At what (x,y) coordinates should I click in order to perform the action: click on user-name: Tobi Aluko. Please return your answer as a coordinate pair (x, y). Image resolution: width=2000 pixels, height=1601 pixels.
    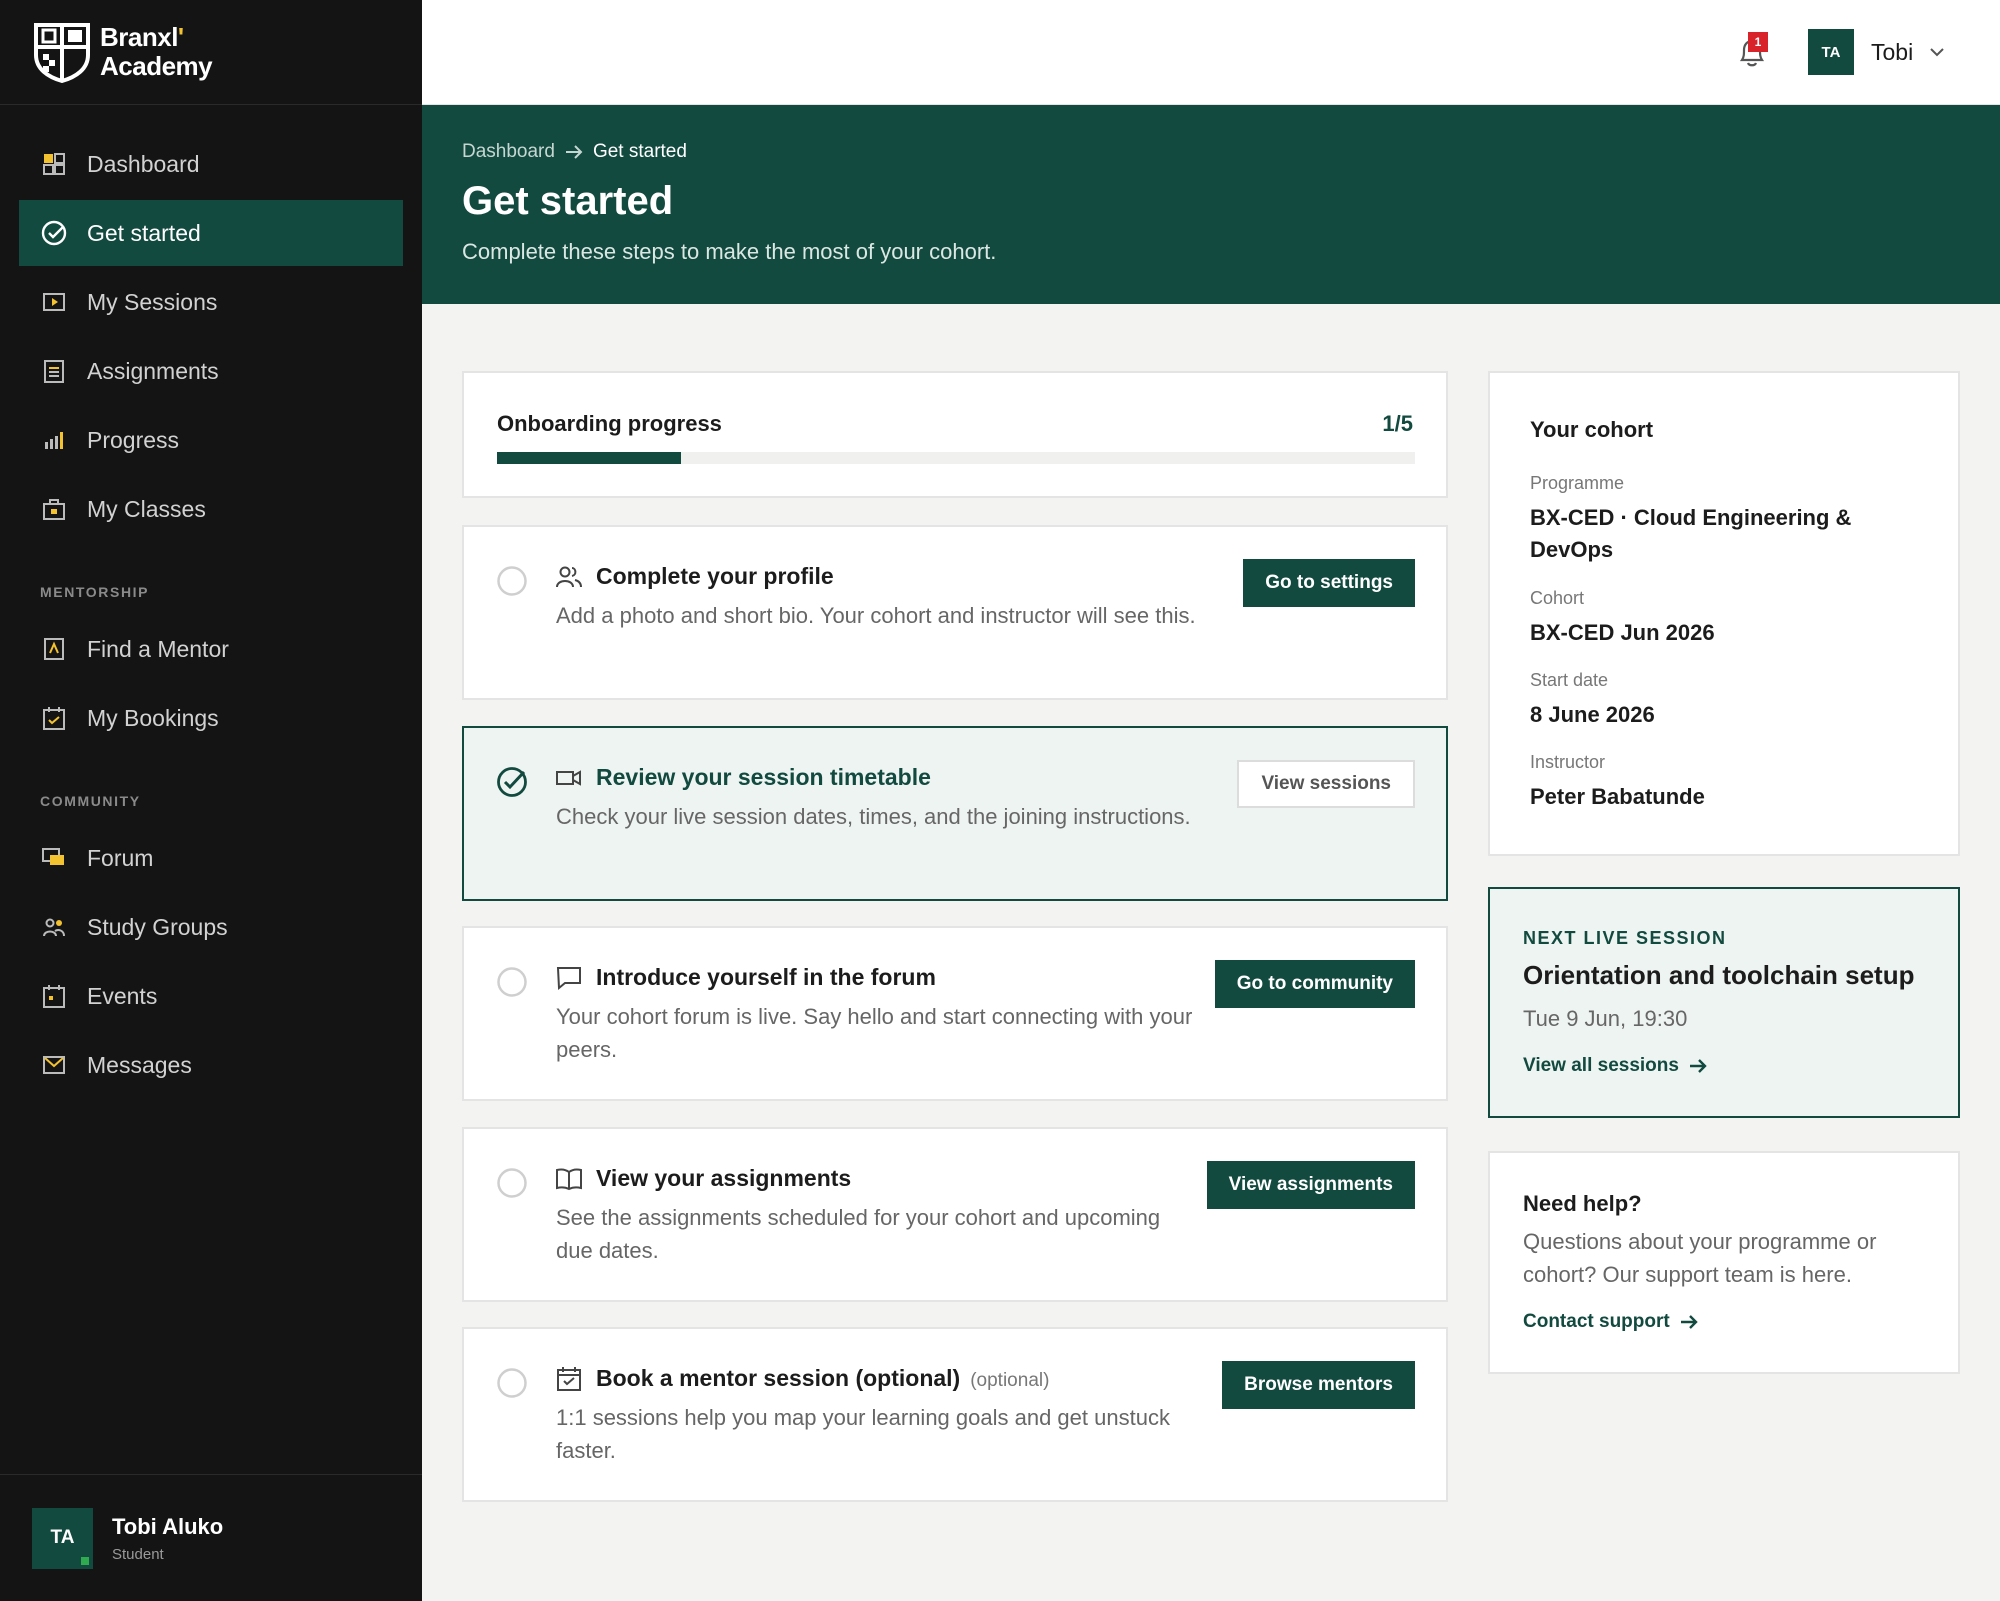
    Looking at the image, I should click on (168, 1526).